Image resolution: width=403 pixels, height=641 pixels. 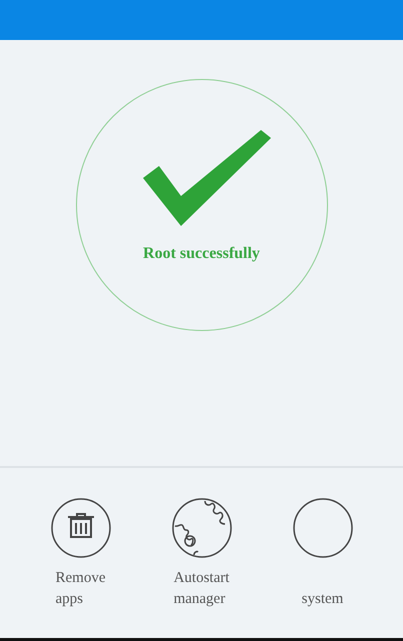 What do you see at coordinates (206, 179) in the screenshot?
I see `checkmark-icon` at bounding box center [206, 179].